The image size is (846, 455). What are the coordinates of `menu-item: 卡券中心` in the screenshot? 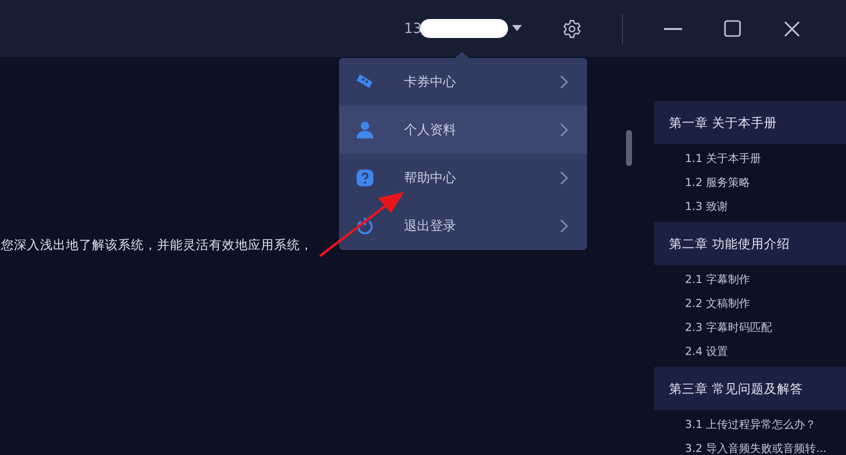 It's located at (463, 82).